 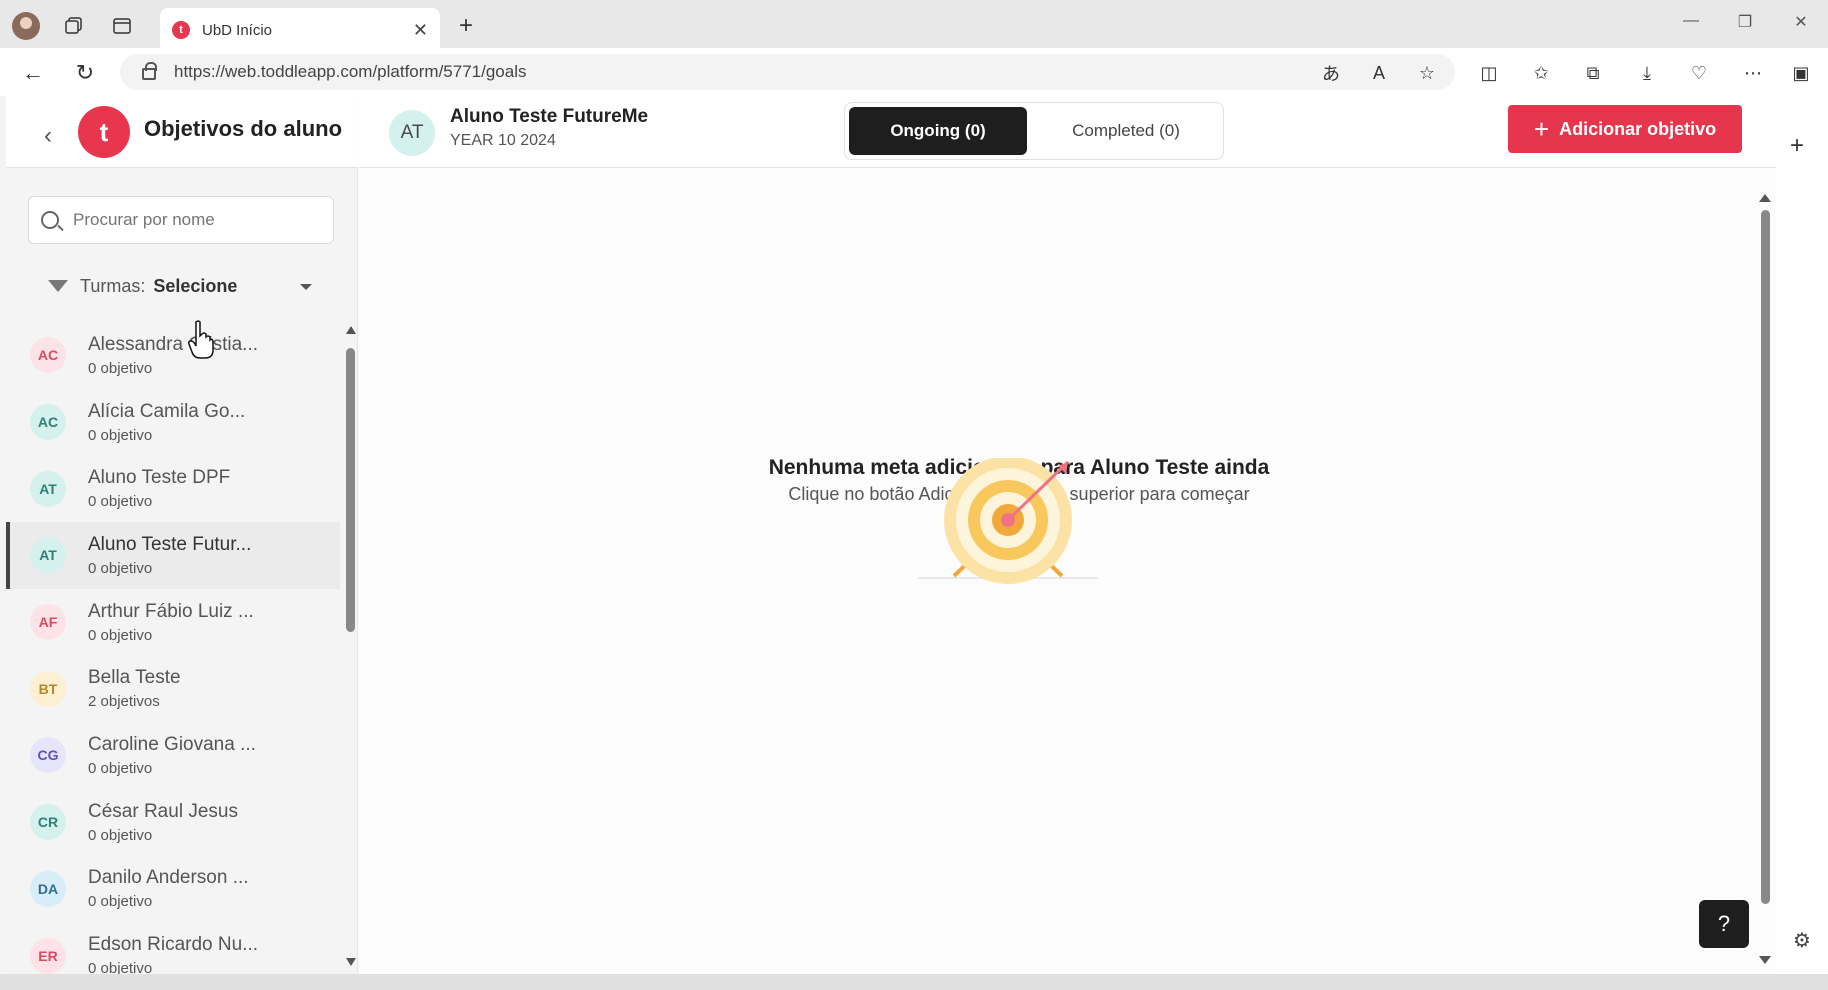 I want to click on add-panel-icon: +, so click(x=1797, y=146).